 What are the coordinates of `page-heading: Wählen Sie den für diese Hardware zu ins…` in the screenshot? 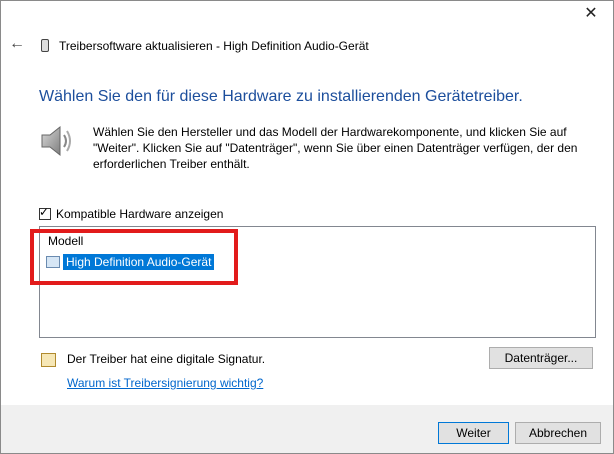 It's located at (281, 96).